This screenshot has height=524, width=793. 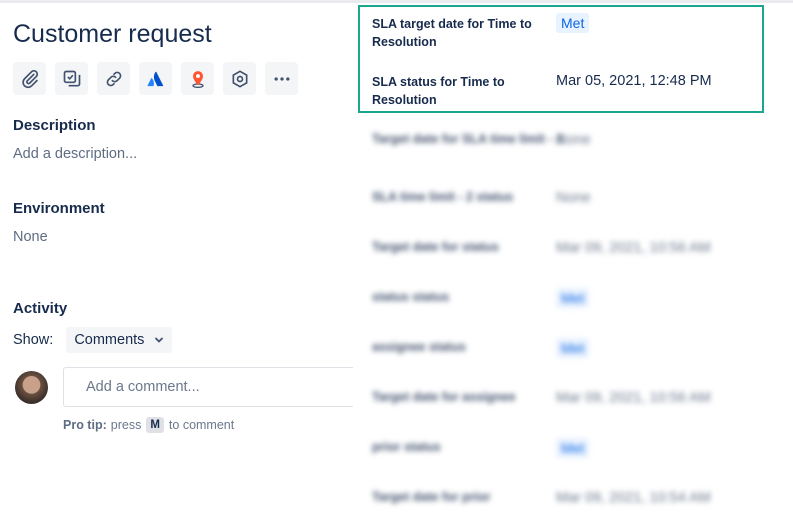 I want to click on link-issue-button, so click(x=113, y=78).